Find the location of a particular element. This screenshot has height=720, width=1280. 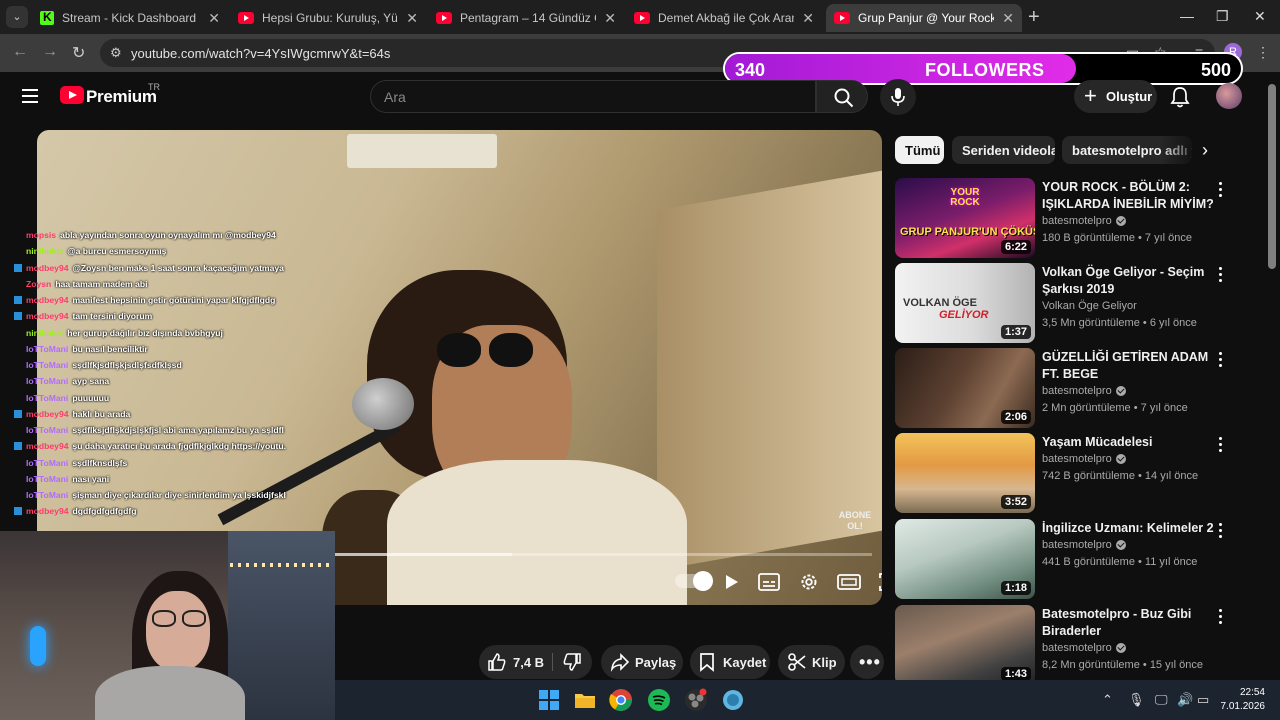

chip-series: Seriden videolar is located at coordinates (1003, 150).